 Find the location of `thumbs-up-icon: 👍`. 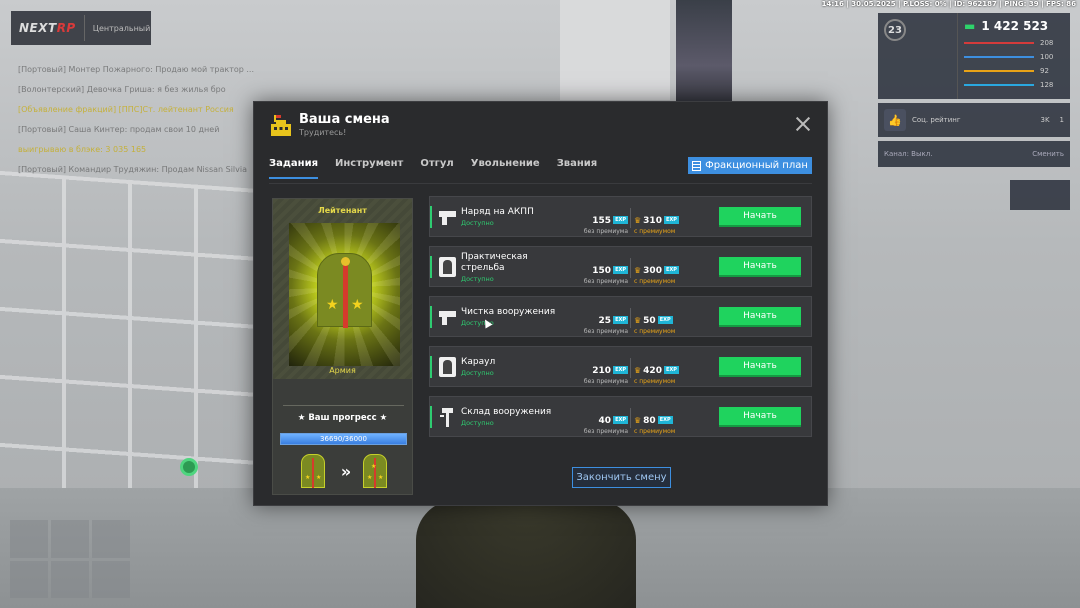

thumbs-up-icon: 👍 is located at coordinates (895, 120).